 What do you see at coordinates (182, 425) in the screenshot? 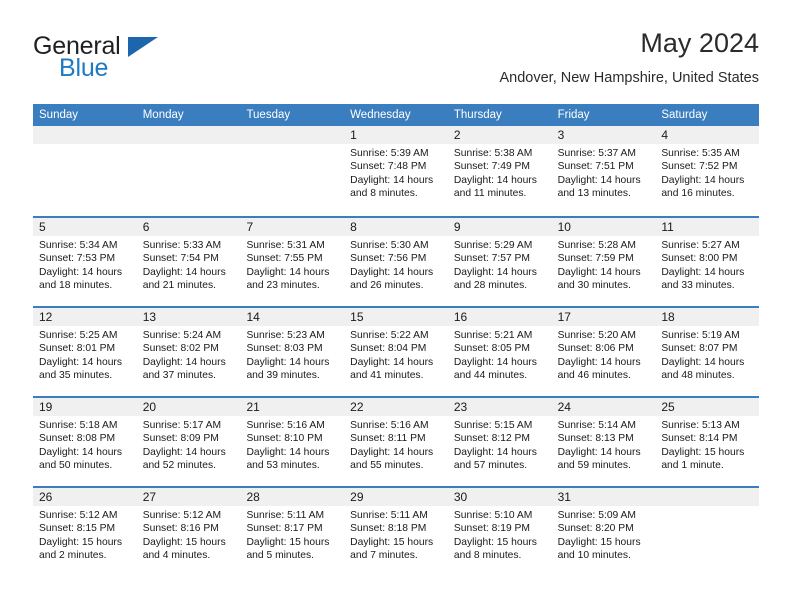
I see `sunrise-text: Sunrise: 5:17 AM` at bounding box center [182, 425].